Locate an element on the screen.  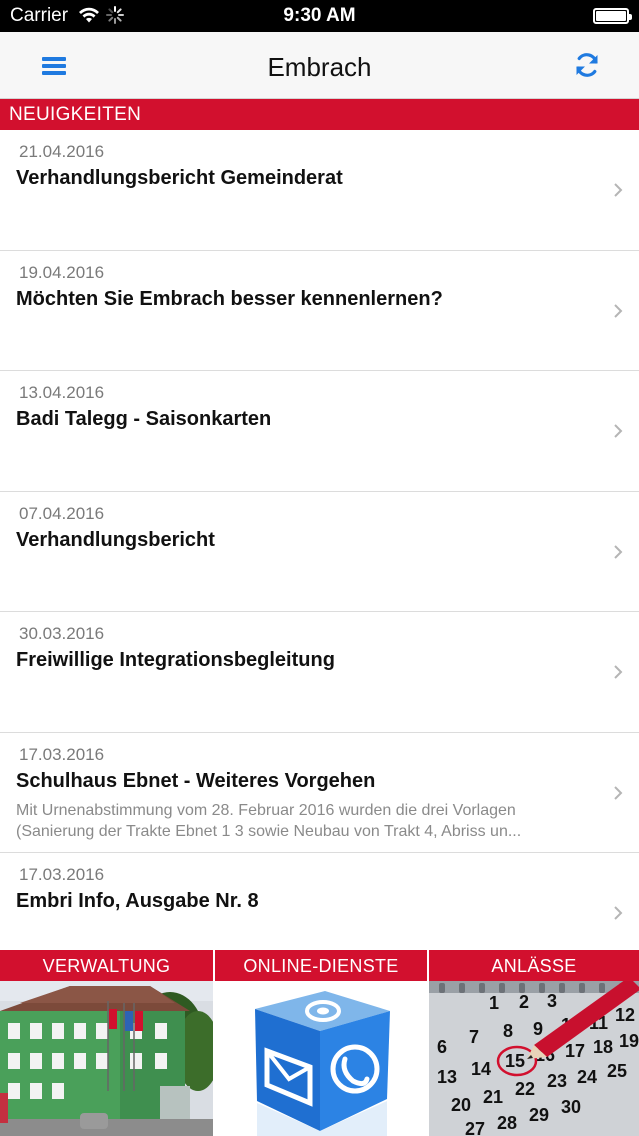
news-date: 21.04.2016 is located at coordinates (62, 151).